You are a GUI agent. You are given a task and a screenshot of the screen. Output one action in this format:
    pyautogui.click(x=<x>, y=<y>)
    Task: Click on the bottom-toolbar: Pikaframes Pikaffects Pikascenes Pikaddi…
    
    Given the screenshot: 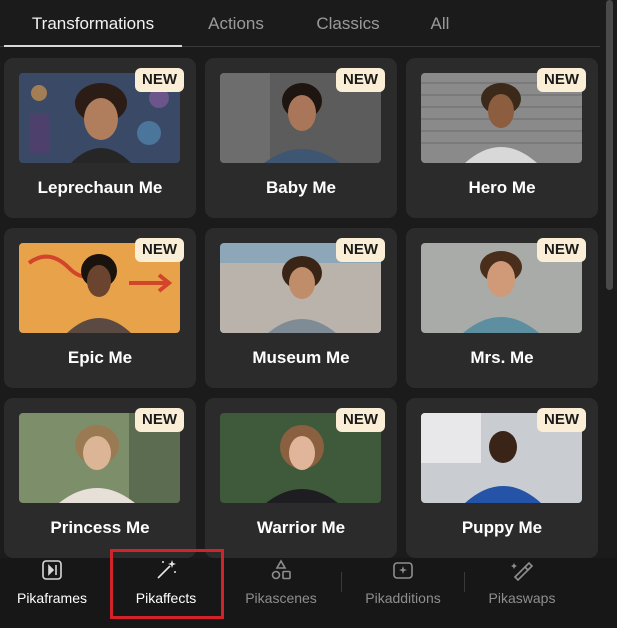 What is the action you would take?
    pyautogui.click(x=308, y=593)
    